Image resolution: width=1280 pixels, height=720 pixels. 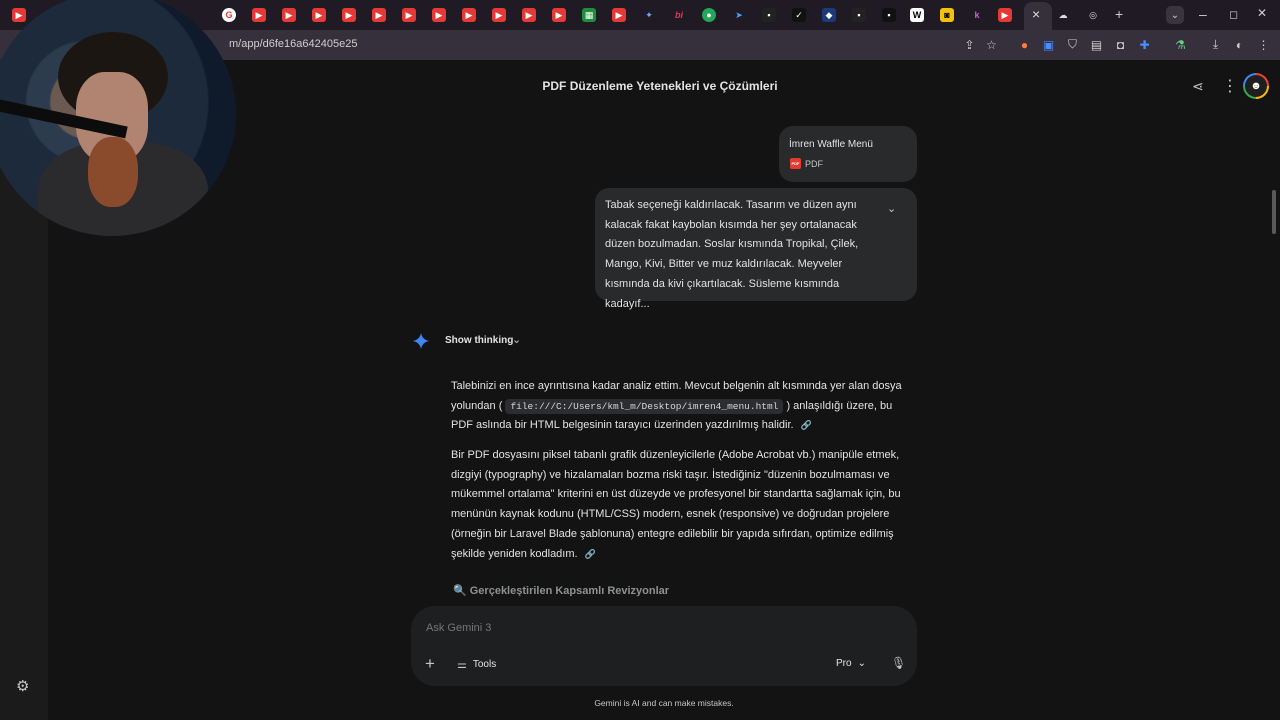 I want to click on more-options-icon: ⋮, so click(x=1230, y=86).